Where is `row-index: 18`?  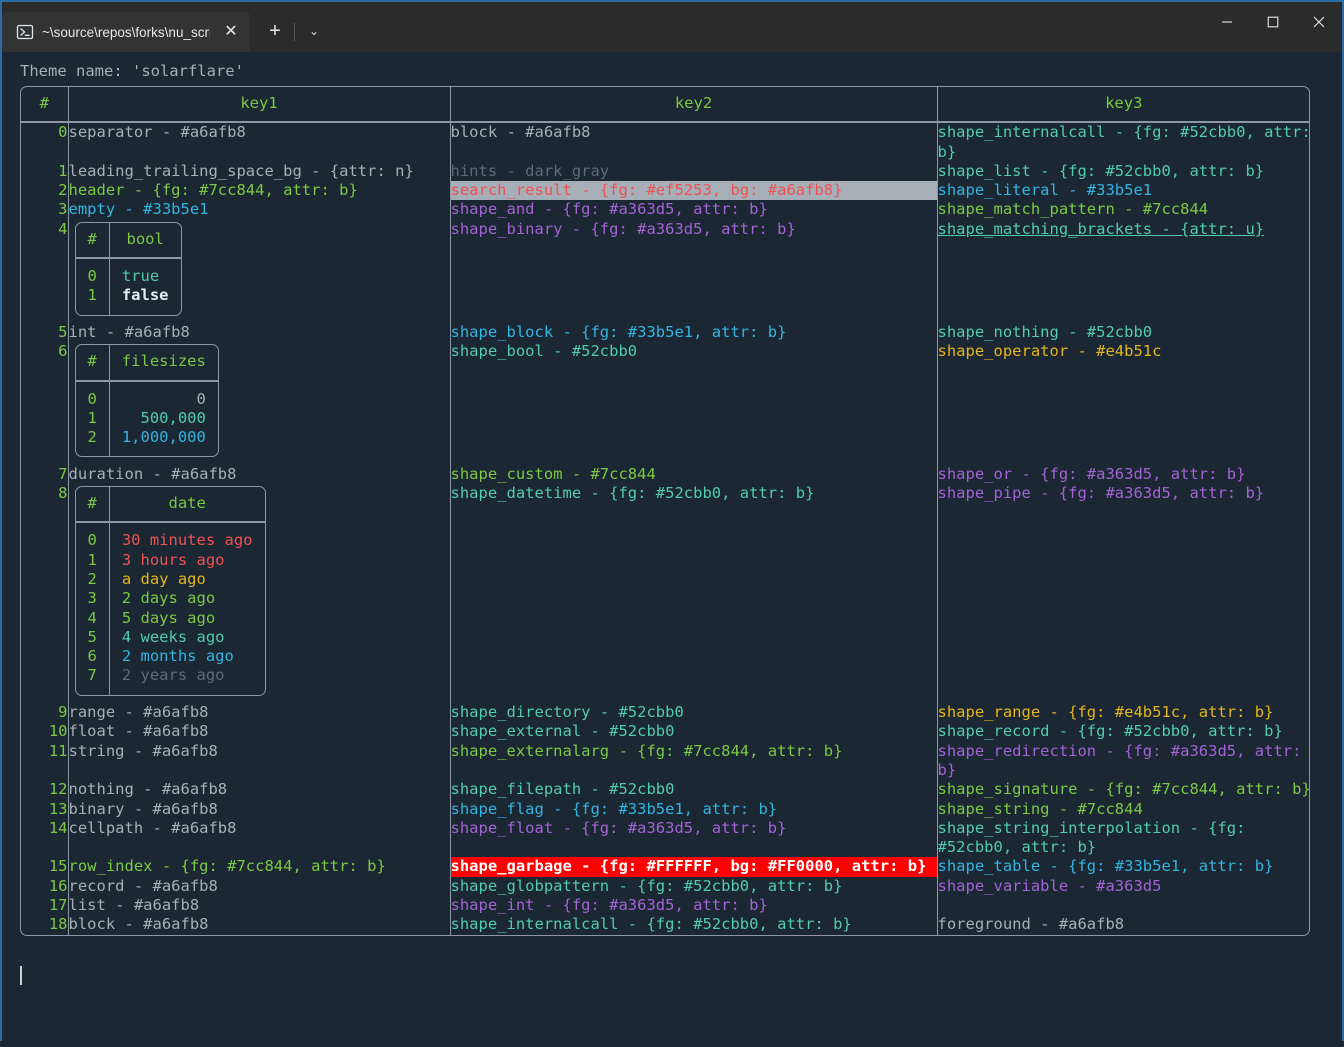 row-index: 18 is located at coordinates (58, 924).